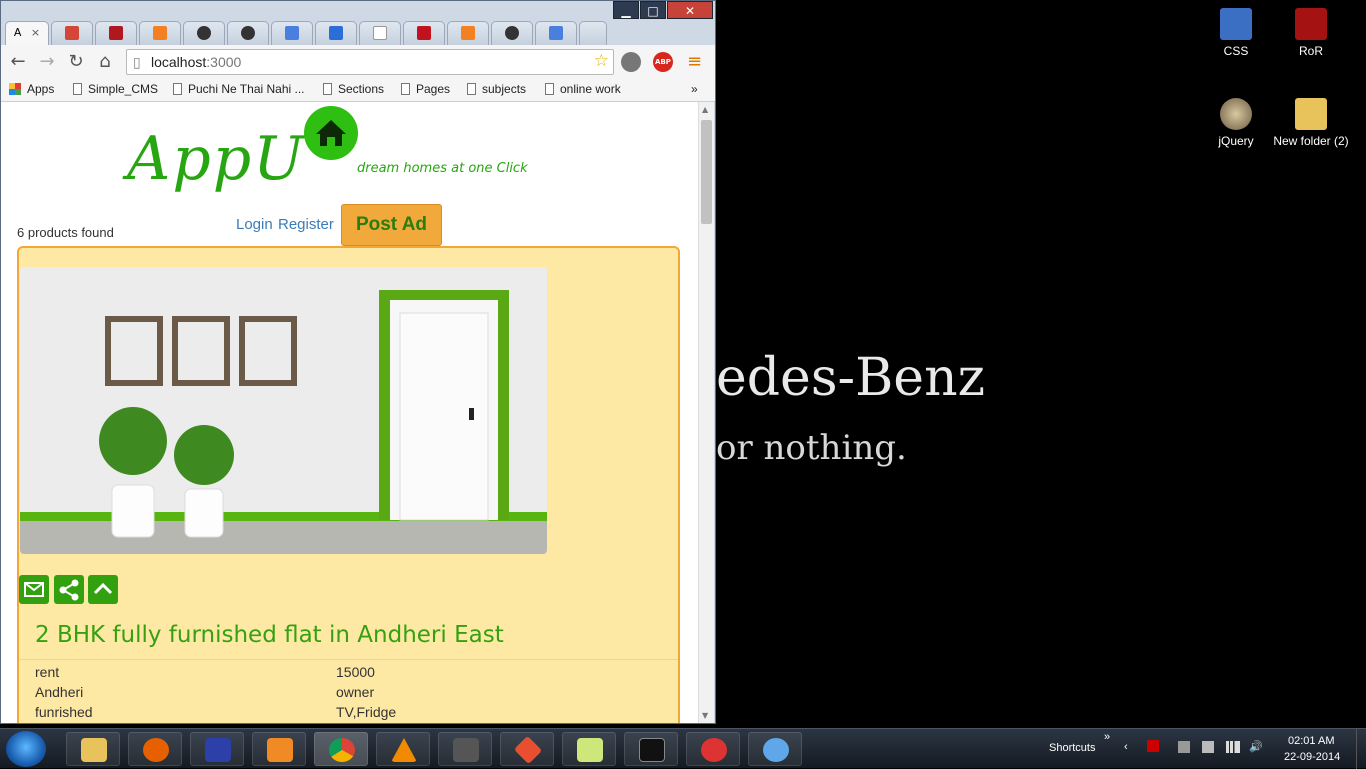 Image resolution: width=1366 pixels, height=769 pixels. I want to click on new-tab-button, so click(593, 33).